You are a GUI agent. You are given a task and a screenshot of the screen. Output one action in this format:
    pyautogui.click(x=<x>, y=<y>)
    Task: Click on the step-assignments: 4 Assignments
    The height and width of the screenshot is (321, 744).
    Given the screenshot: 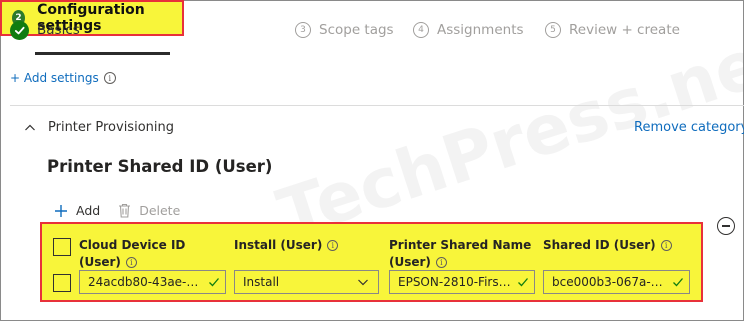 What is the action you would take?
    pyautogui.click(x=468, y=30)
    